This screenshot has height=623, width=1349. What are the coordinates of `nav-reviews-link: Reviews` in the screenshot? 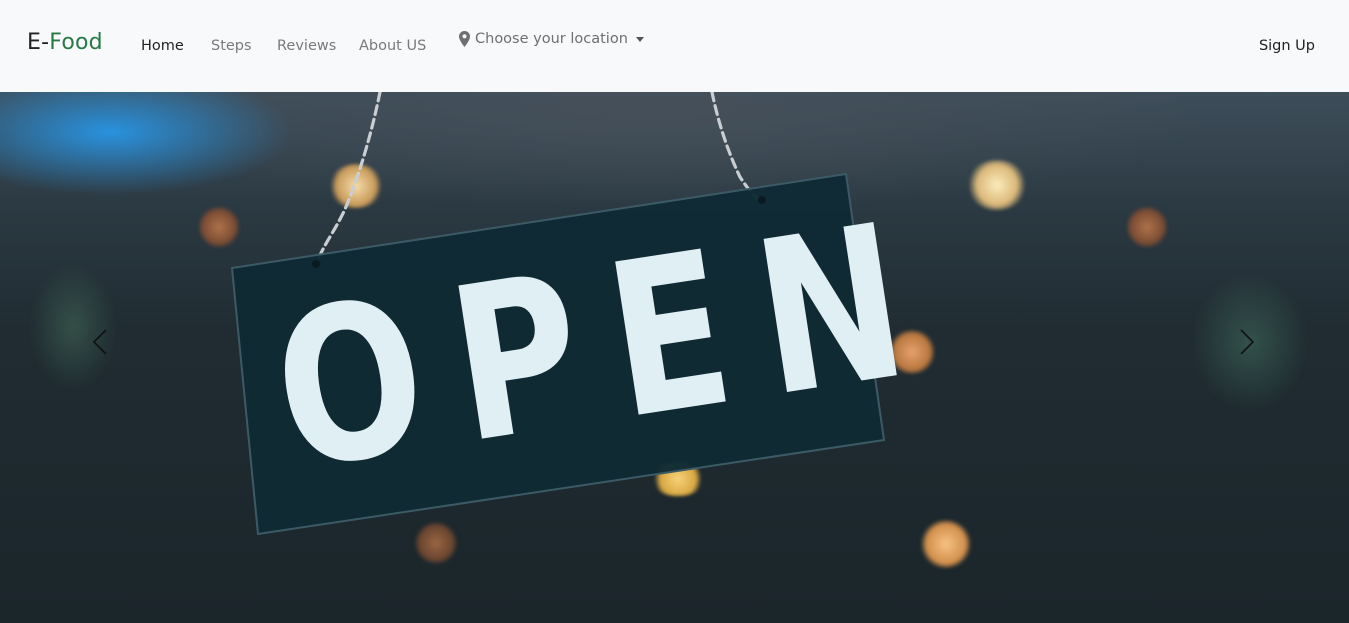 It's located at (306, 46).